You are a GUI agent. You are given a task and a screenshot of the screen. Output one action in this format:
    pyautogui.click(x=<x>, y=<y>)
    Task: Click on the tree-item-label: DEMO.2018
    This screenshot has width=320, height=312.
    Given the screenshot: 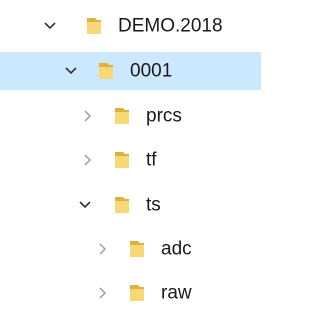 What is the action you would take?
    pyautogui.click(x=170, y=26)
    